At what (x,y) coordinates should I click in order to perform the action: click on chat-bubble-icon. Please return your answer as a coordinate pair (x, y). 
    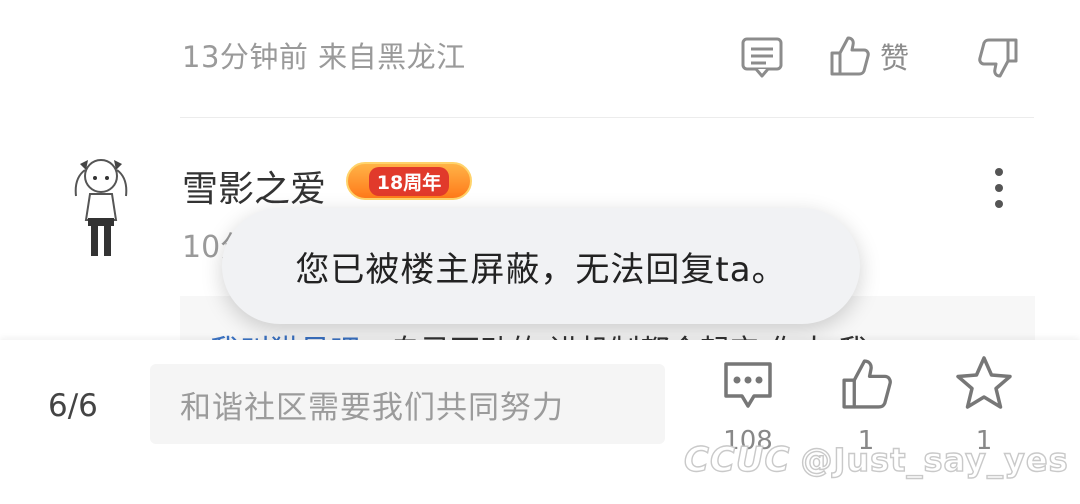
    Looking at the image, I should click on (748, 385).